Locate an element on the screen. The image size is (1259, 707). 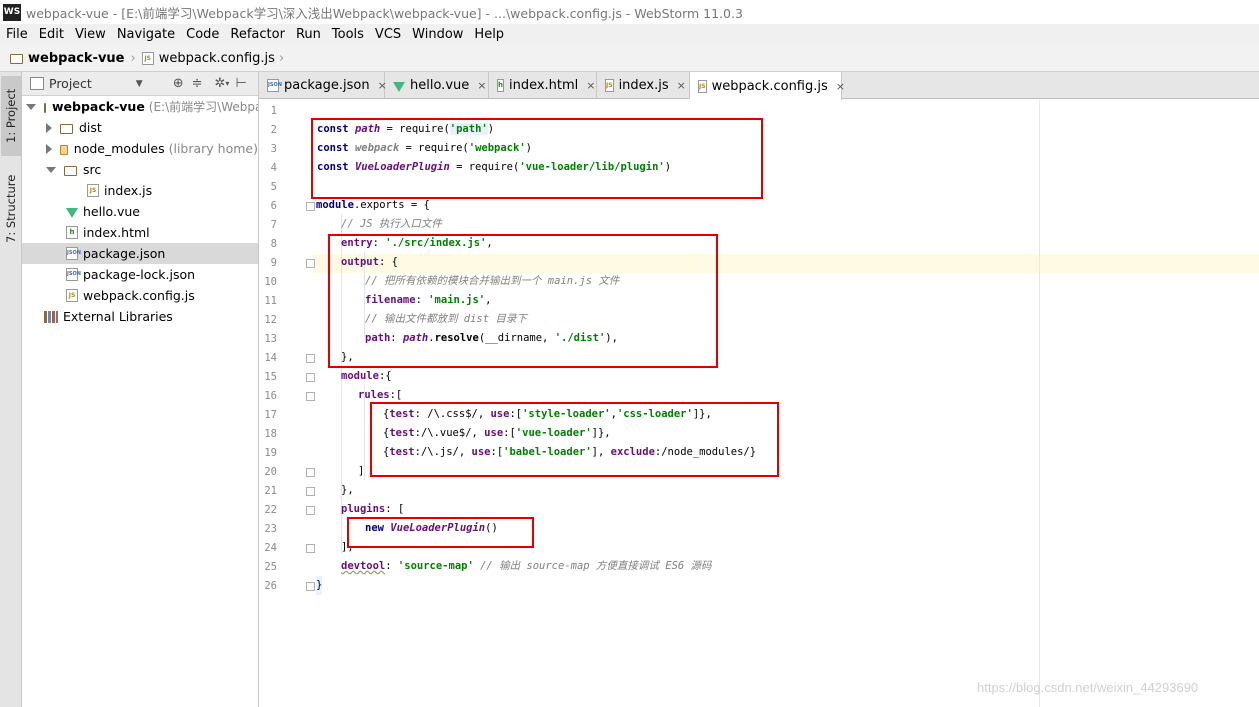
tree-item-label: src is located at coordinates (92, 169).